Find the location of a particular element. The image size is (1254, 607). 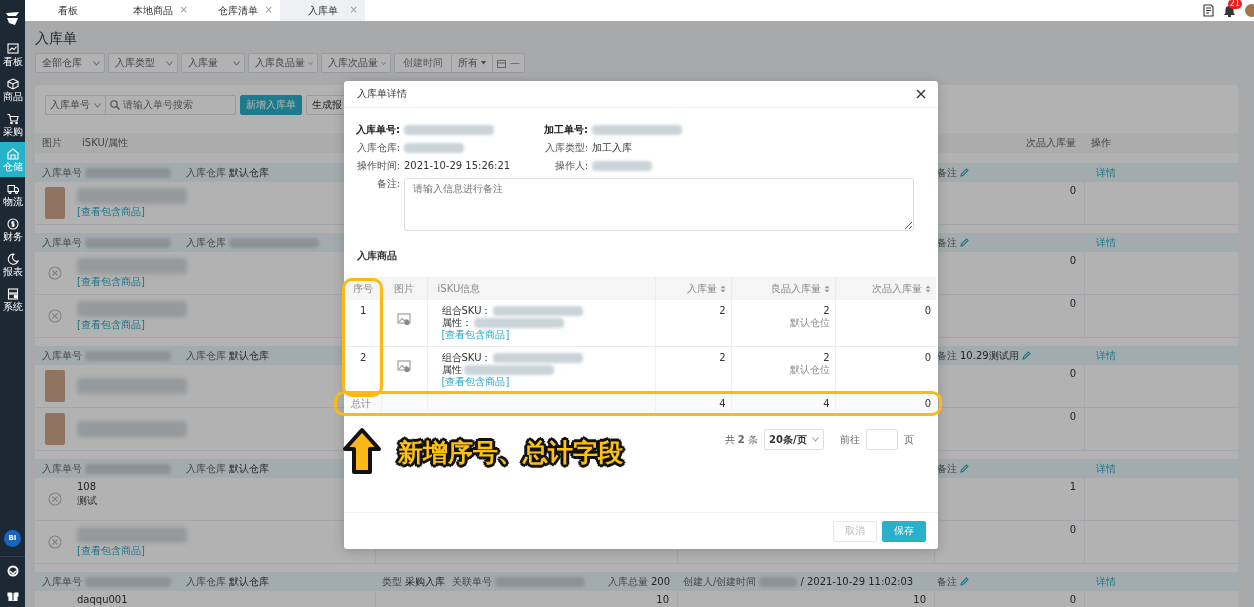

page-number-field is located at coordinates (882, 439).